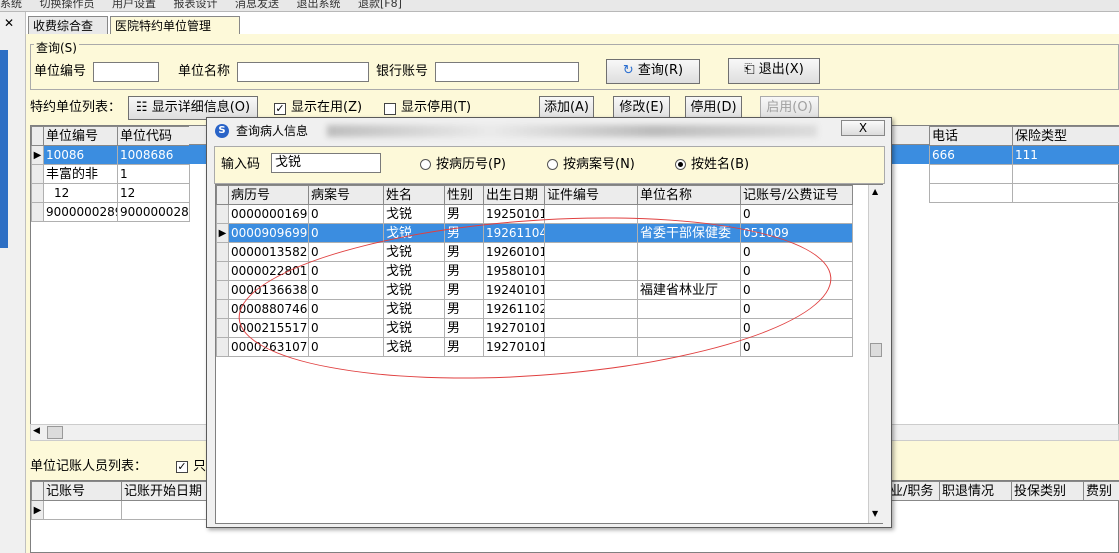 This screenshot has height=553, width=1119. Describe the element at coordinates (599, 165) in the screenshot. I see `radio-by-case-no-label: 按病案号(N)` at that location.